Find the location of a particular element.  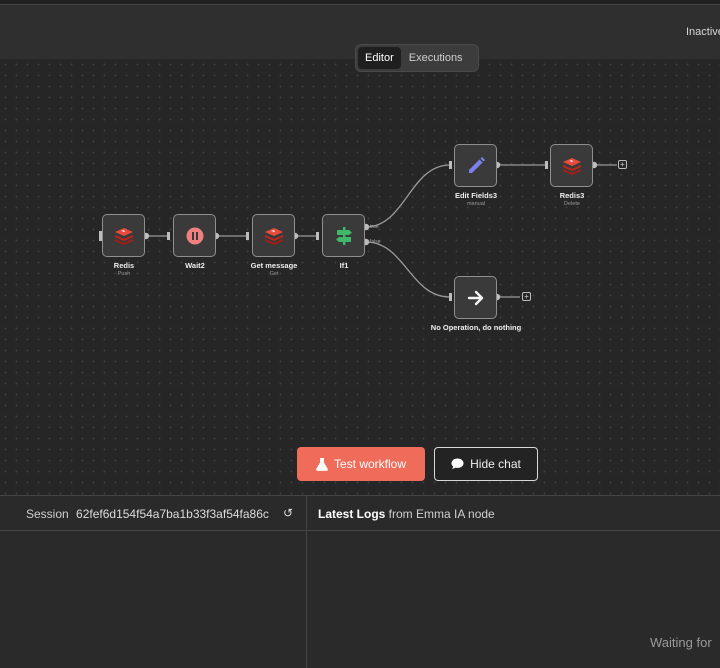

signpost-icon is located at coordinates (343, 235).